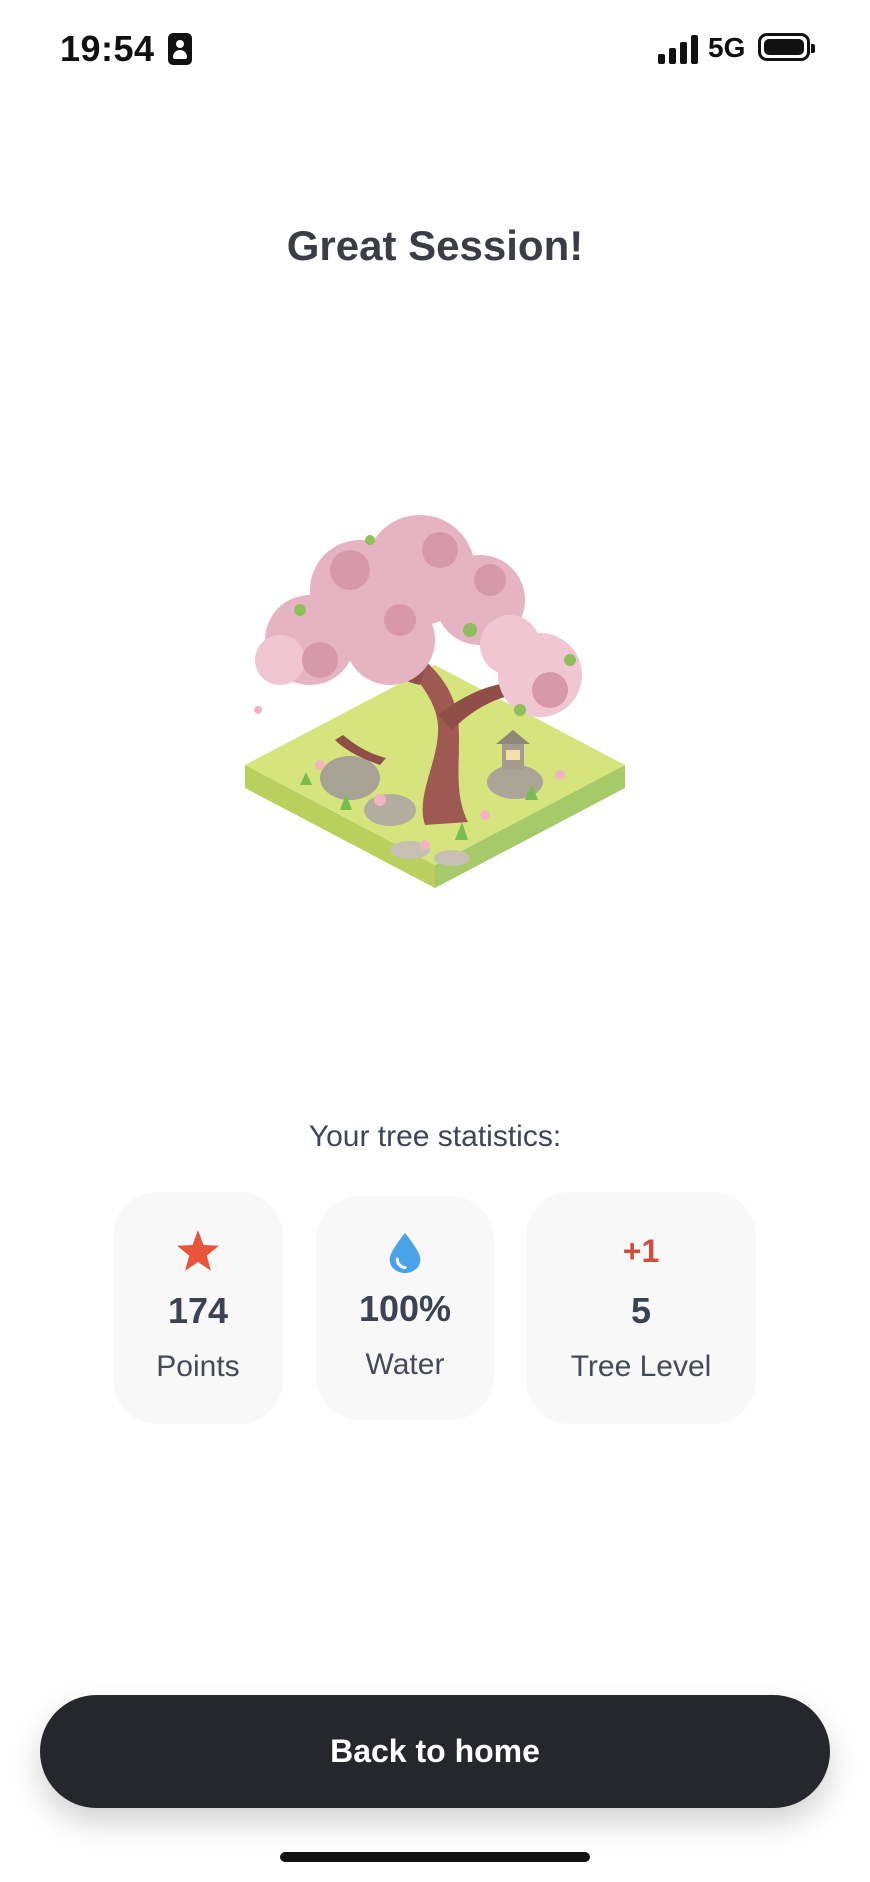 This screenshot has height=1882, width=870. I want to click on points-value: 174, so click(198, 1310).